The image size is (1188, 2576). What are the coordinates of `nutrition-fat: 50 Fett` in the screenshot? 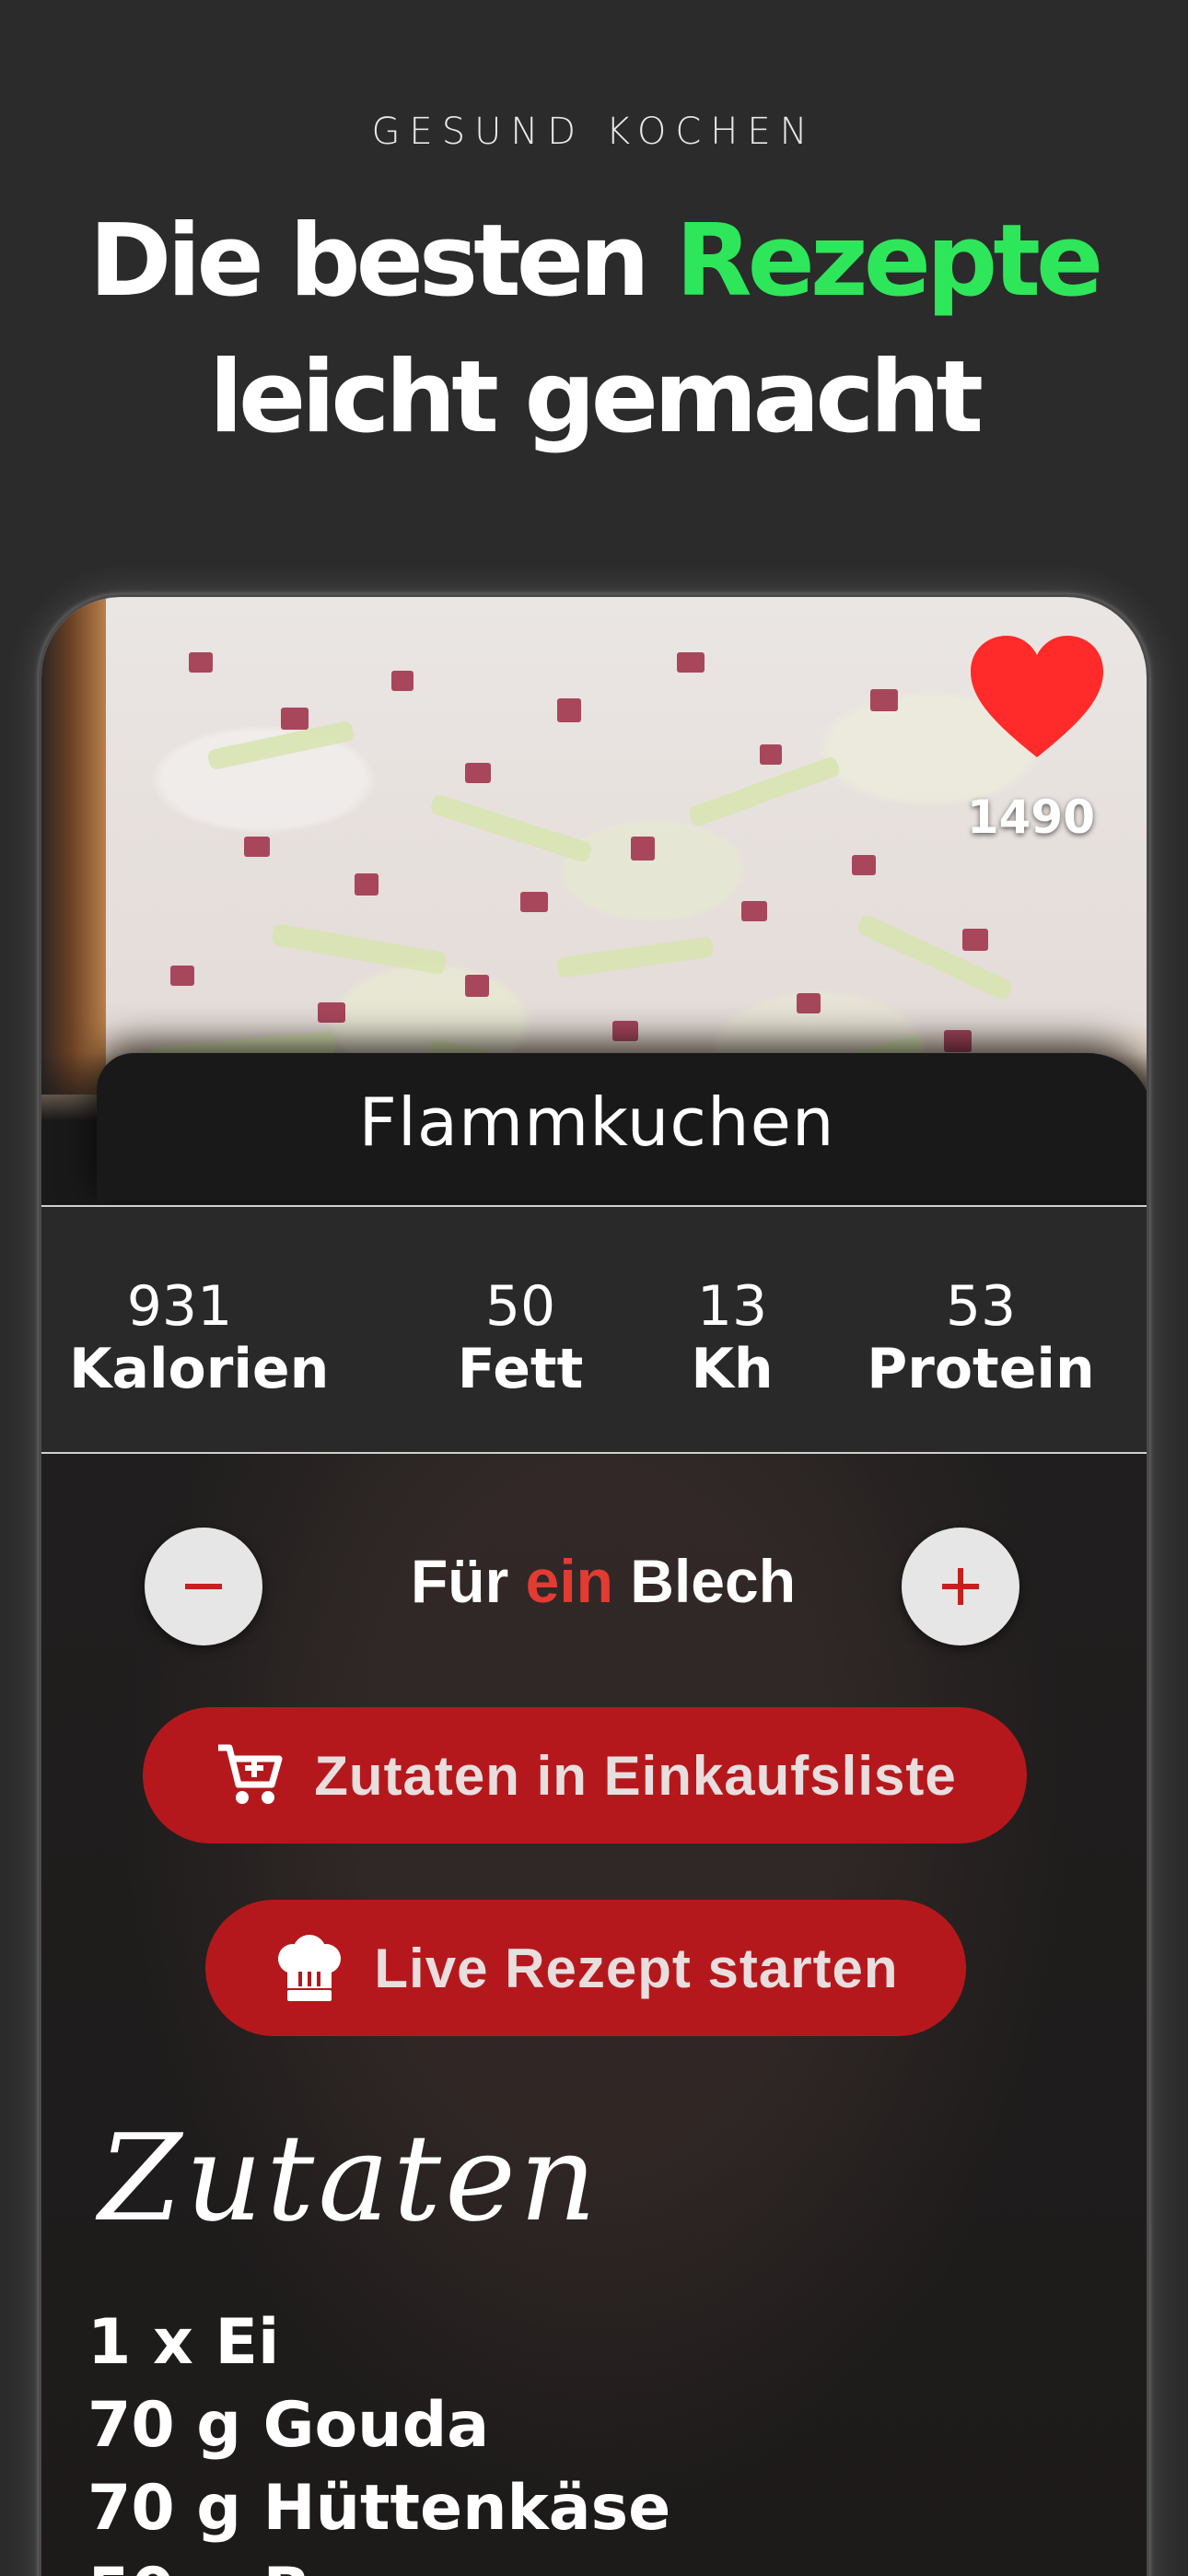 It's located at (520, 1337).